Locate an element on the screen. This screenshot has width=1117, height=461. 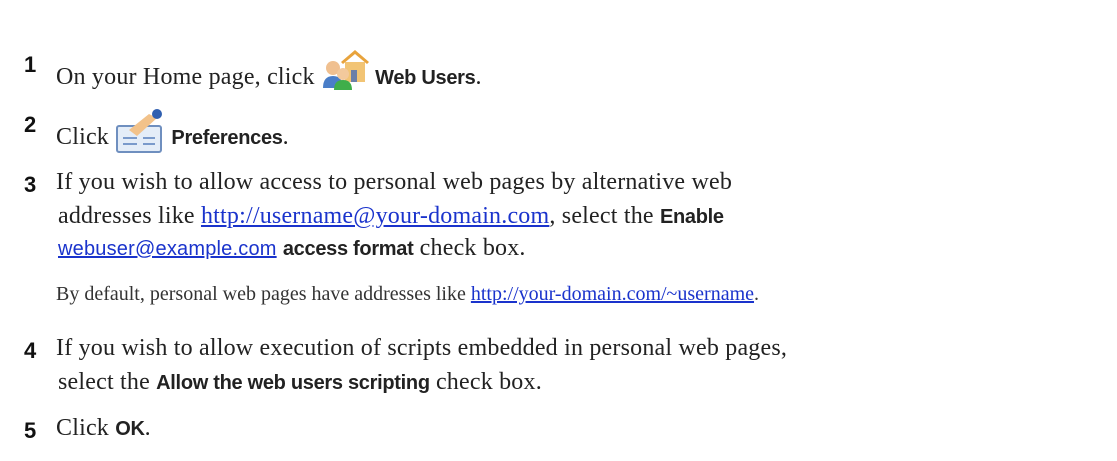
enable-label: Enable is located at coordinates (691, 217).